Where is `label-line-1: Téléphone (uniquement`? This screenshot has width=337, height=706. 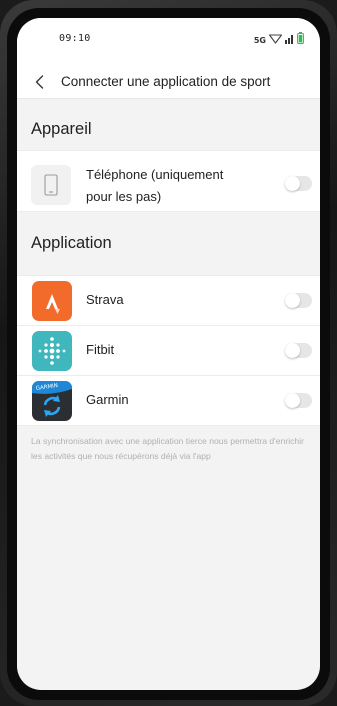 label-line-1: Téléphone (uniquement is located at coordinates (155, 174).